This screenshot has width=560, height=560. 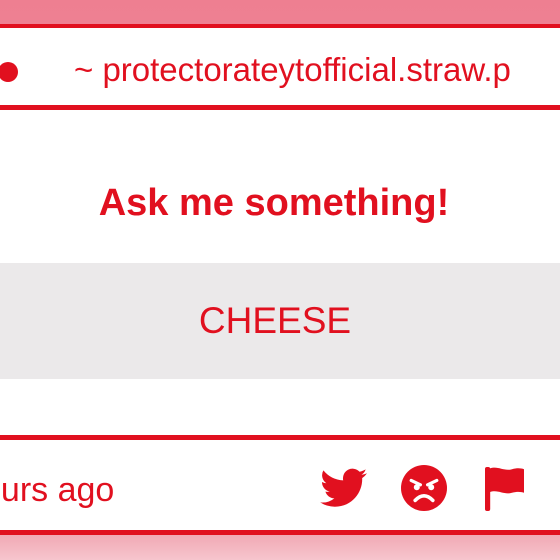 What do you see at coordinates (275, 320) in the screenshot?
I see `answer-text: CHEESE` at bounding box center [275, 320].